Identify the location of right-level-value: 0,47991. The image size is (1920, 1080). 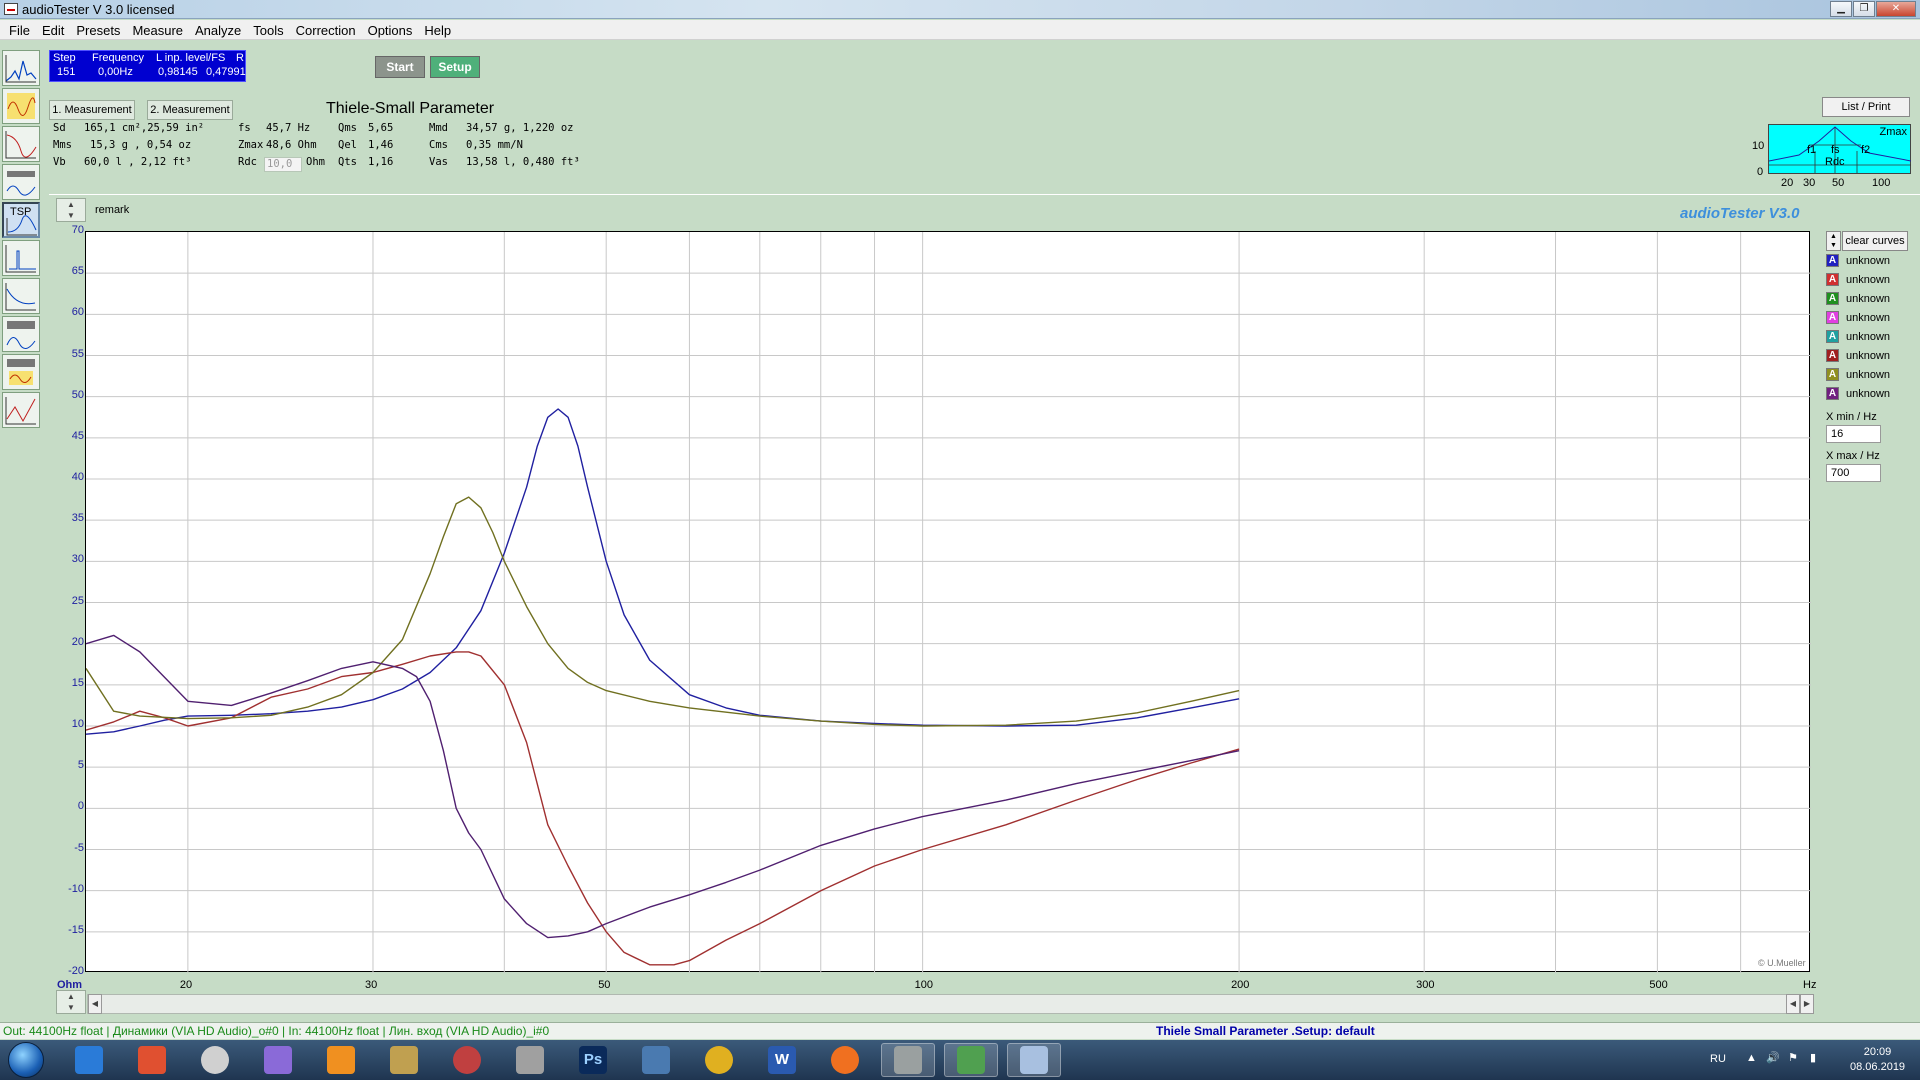
(226, 72).